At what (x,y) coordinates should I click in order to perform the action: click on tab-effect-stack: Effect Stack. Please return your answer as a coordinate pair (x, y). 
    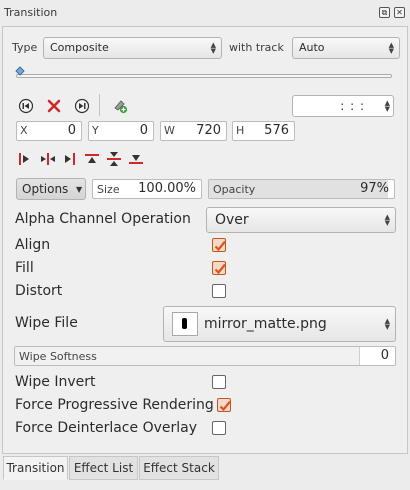
    Looking at the image, I should click on (179, 468).